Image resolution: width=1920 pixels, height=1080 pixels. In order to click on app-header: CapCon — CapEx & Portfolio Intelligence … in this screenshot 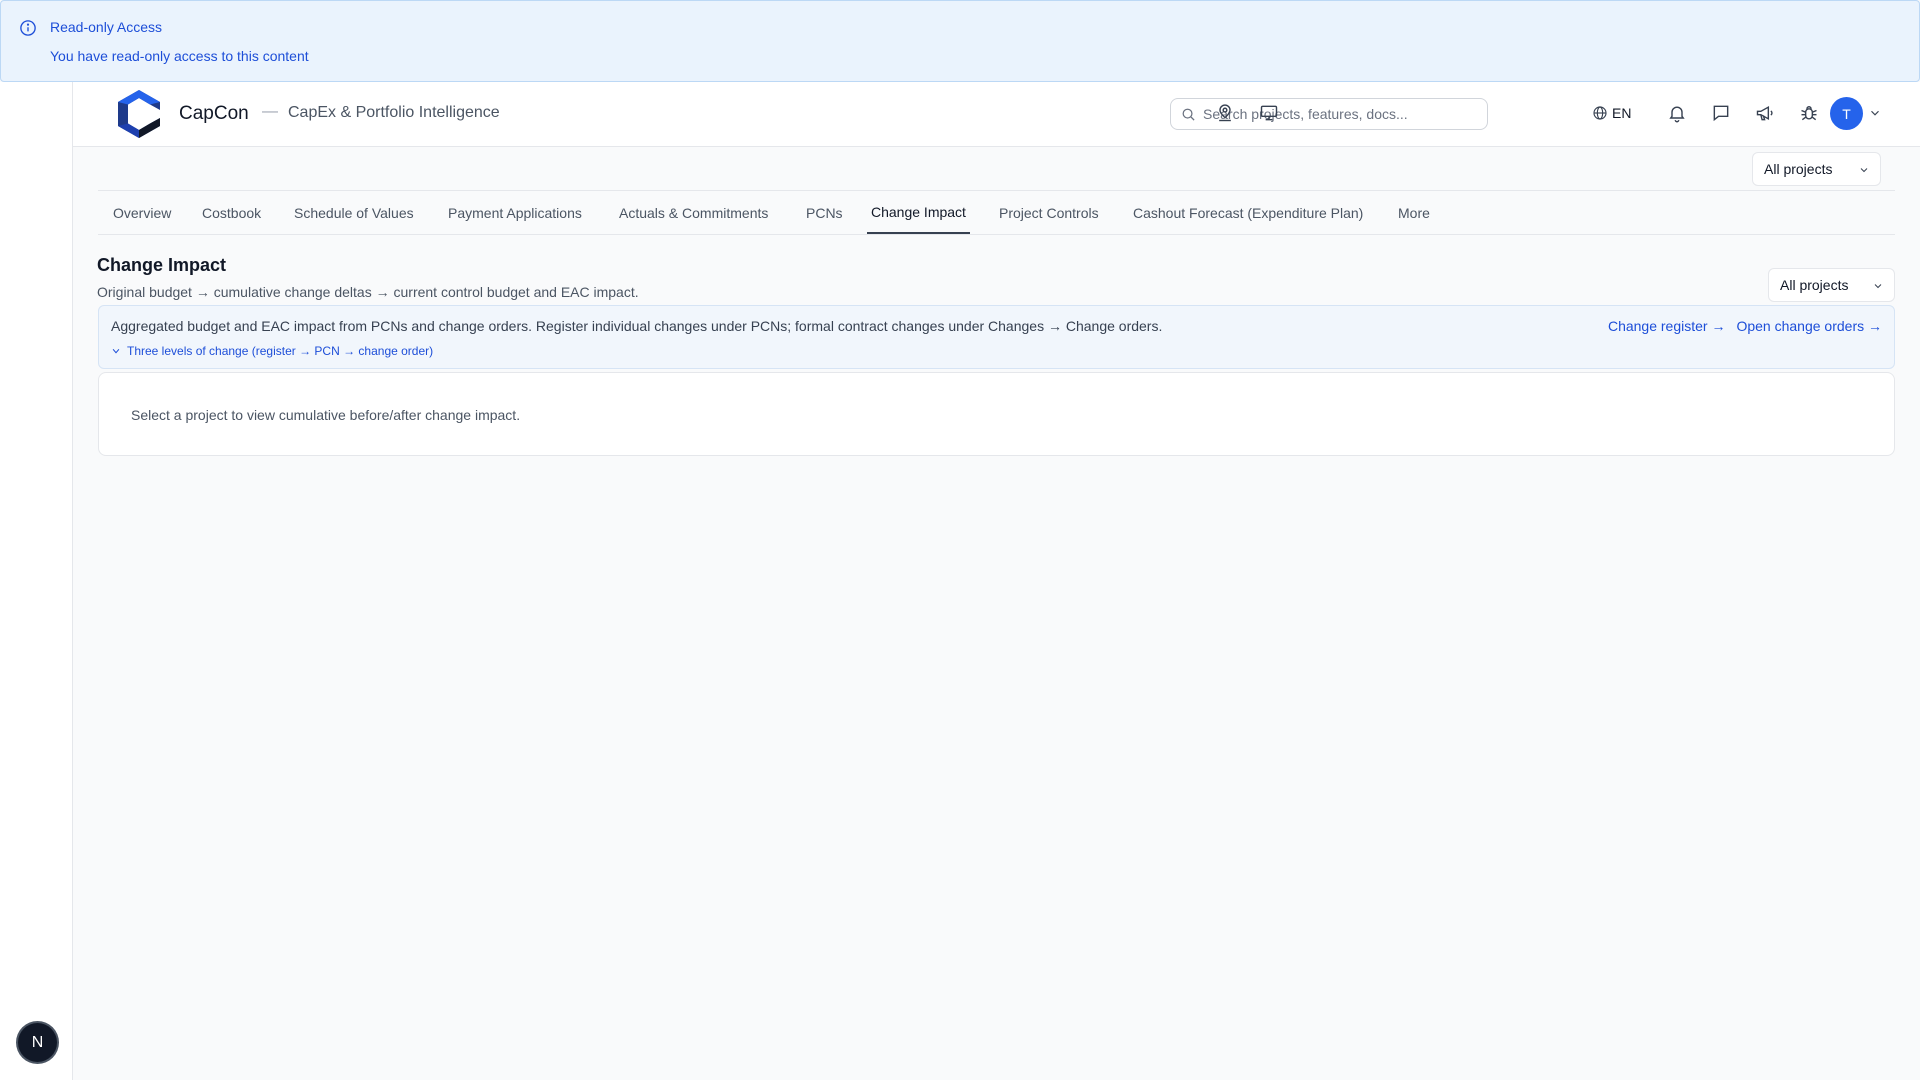, I will do `click(996, 114)`.